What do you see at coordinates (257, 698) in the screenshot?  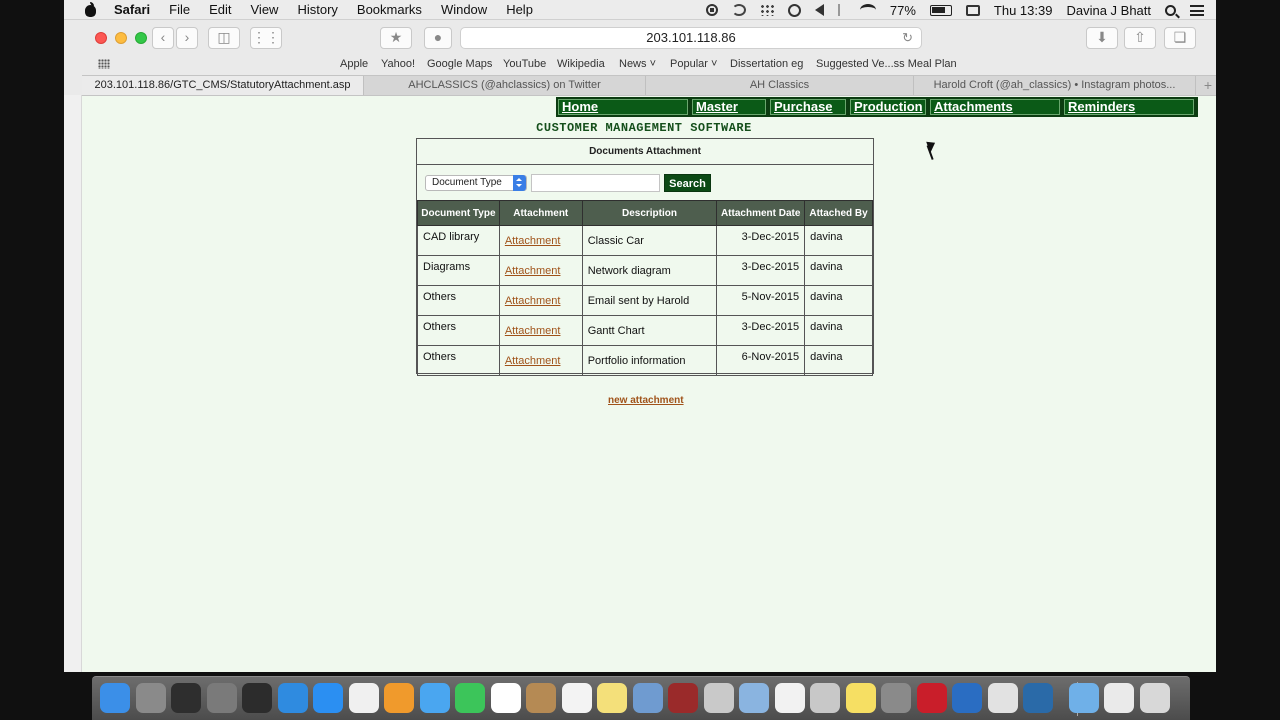 I see `dock-dashboard-icon` at bounding box center [257, 698].